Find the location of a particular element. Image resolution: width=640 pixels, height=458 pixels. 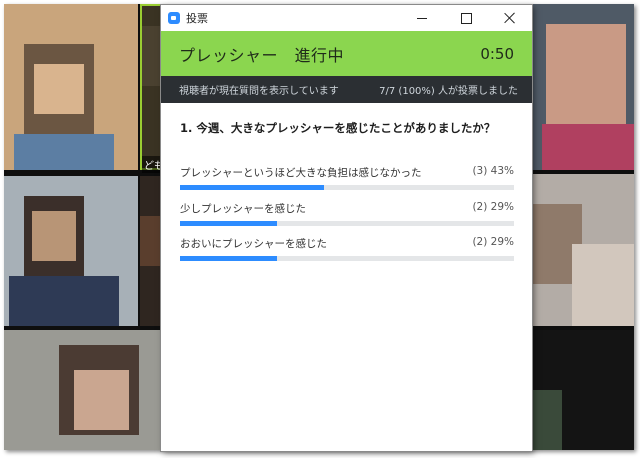

zoom-app-icon is located at coordinates (174, 18).